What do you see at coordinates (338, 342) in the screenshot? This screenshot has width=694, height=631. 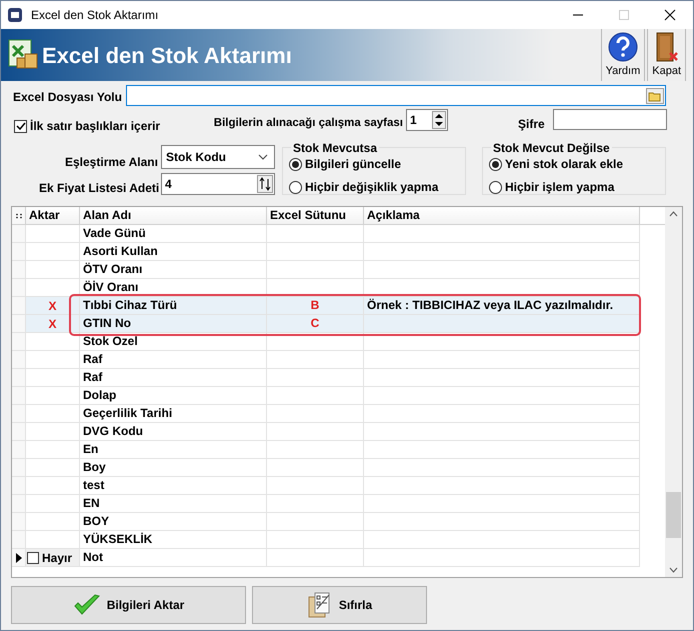 I see `table-row: Stok Özel` at bounding box center [338, 342].